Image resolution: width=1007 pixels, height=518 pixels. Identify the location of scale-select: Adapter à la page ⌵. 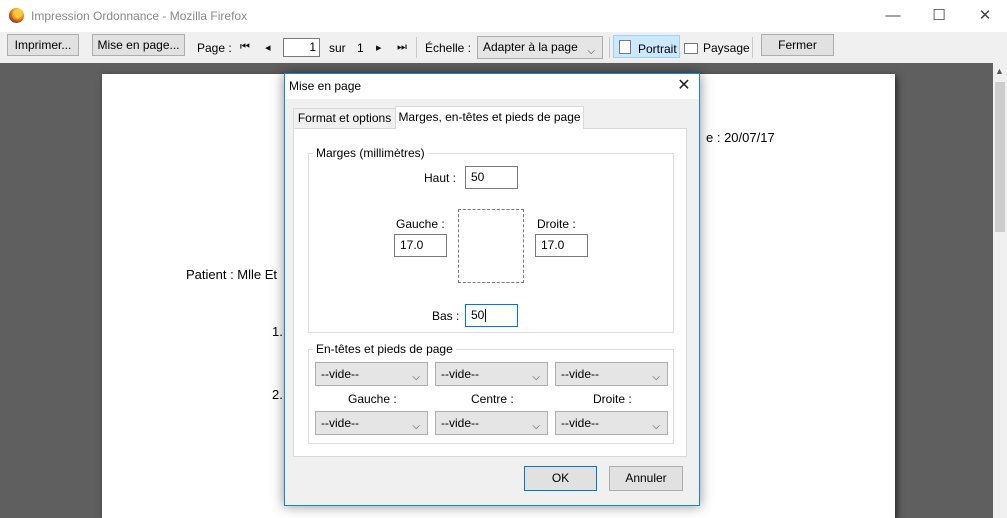
(540, 47).